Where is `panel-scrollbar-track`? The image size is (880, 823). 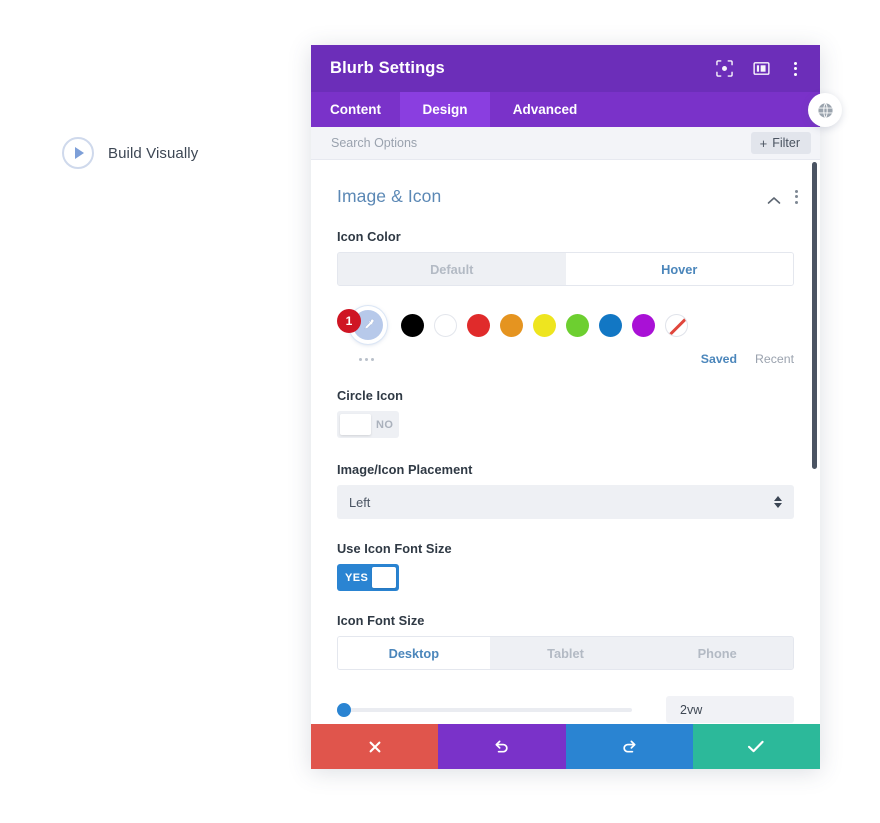 panel-scrollbar-track is located at coordinates (814, 442).